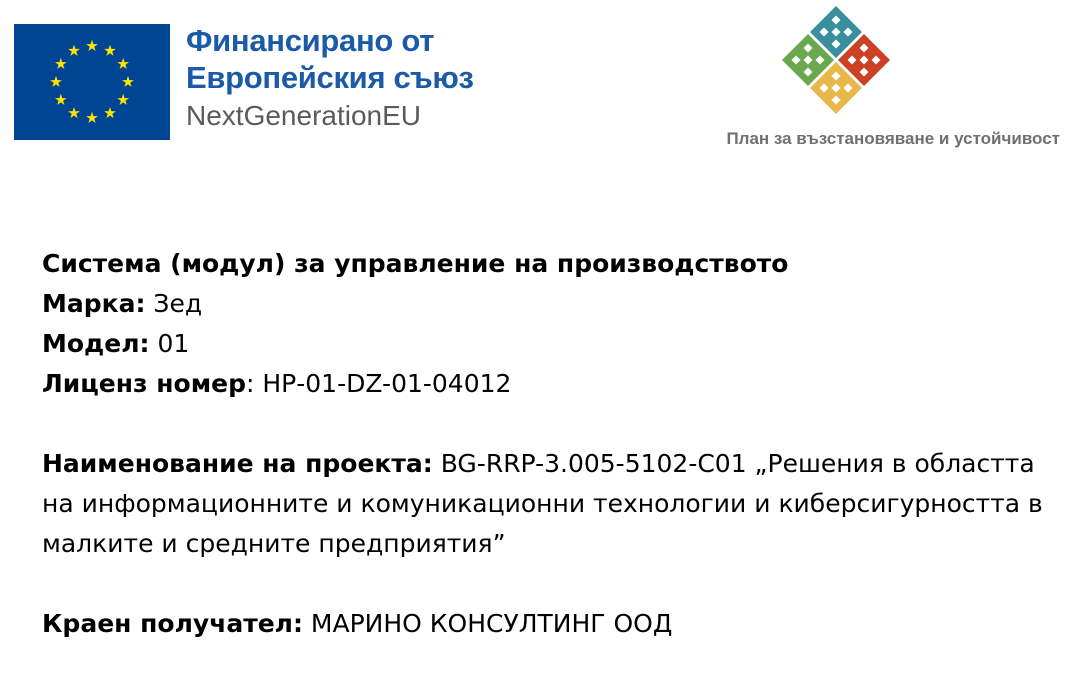 Image resolution: width=1066 pixels, height=678 pixels. I want to click on model-value: 01, so click(169, 343).